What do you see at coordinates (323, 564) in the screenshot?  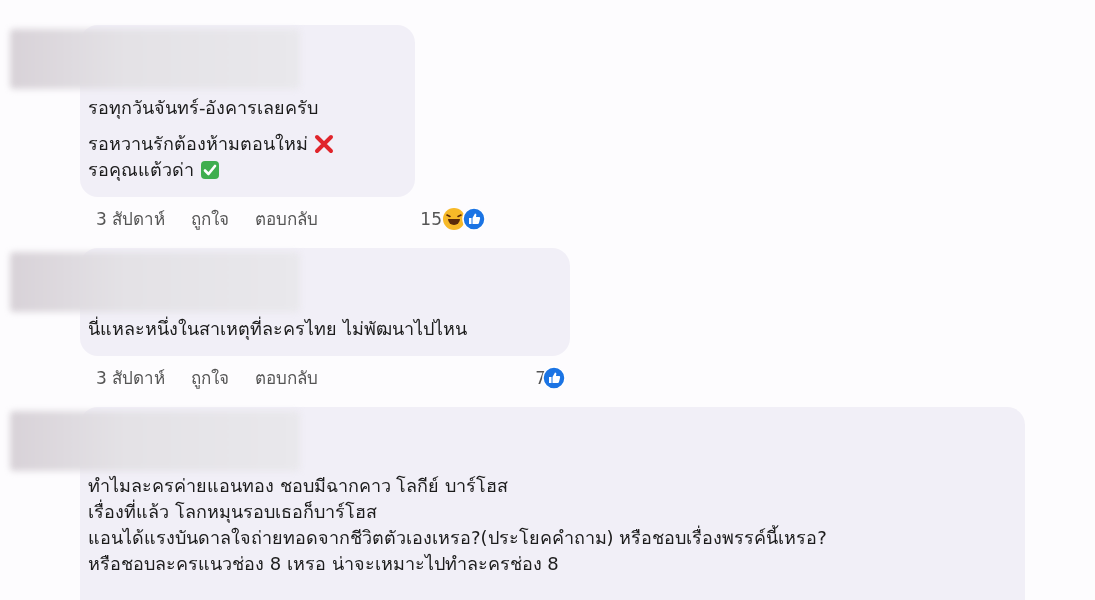 I see `comment-text: หรือชอบละครแนวช่อง 8 เหรอ น่าจะเหมาะไปทำละครช่อง 8` at bounding box center [323, 564].